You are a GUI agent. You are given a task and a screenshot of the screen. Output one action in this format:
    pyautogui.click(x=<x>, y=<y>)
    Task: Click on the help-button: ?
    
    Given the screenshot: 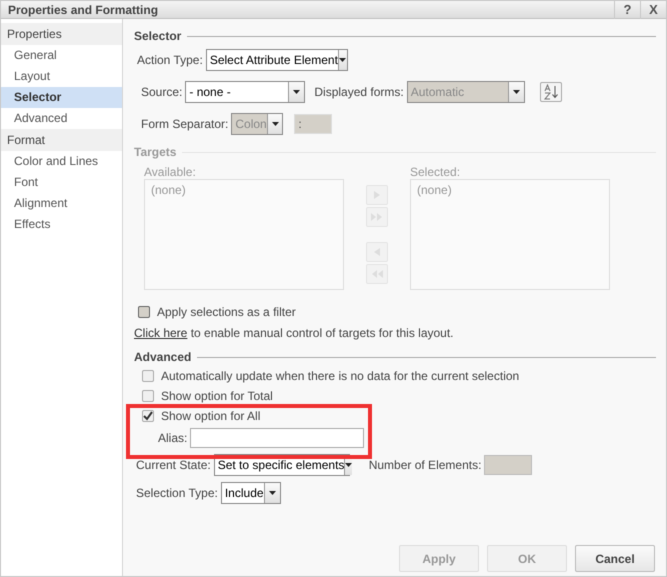 What is the action you would take?
    pyautogui.click(x=627, y=9)
    